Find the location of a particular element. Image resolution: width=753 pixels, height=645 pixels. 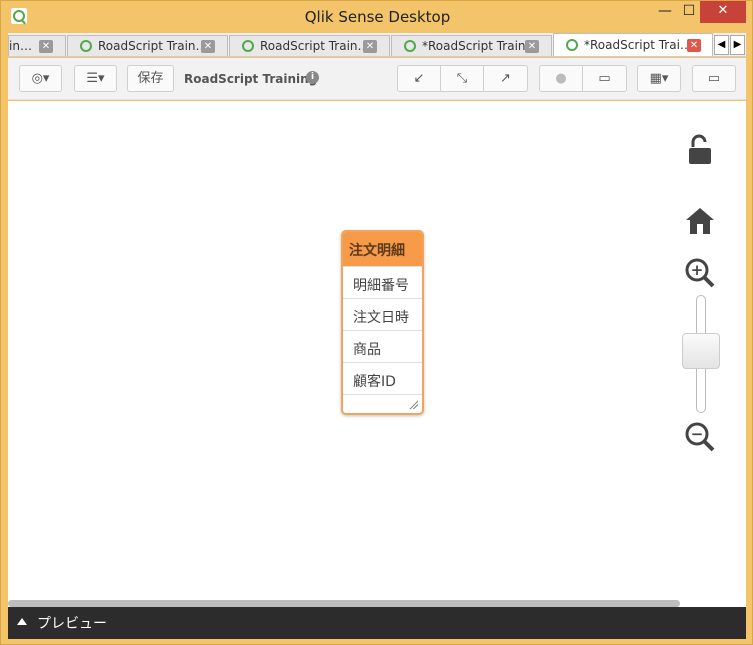

zoom-slider-thumb is located at coordinates (701, 351).